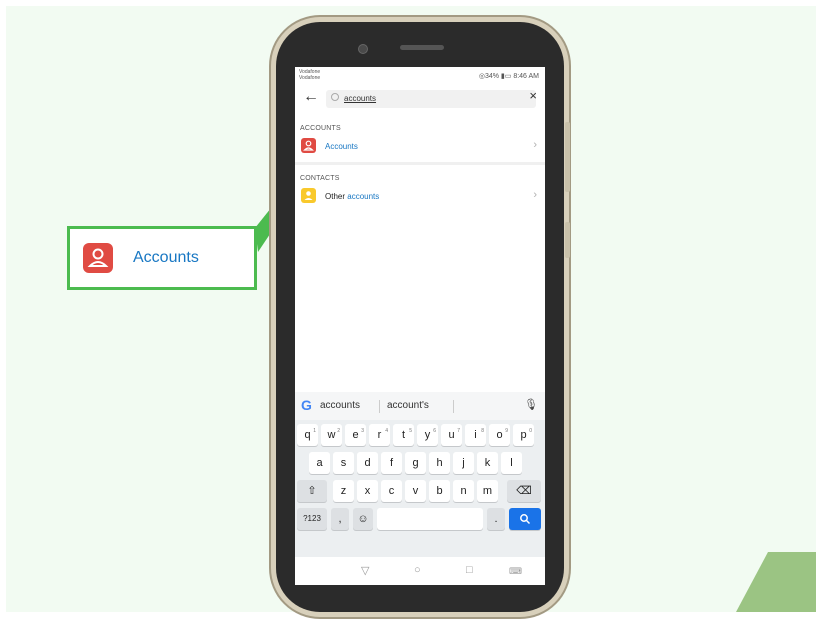 Image resolution: width=820 pixels, height=620 pixels. I want to click on callout-box: Accounts, so click(162, 258).